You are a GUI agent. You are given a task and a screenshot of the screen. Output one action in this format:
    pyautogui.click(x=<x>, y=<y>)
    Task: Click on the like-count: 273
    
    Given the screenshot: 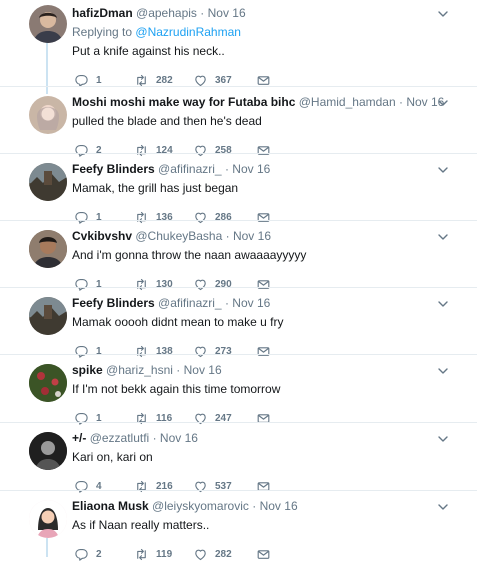 What is the action you would take?
    pyautogui.click(x=223, y=351)
    